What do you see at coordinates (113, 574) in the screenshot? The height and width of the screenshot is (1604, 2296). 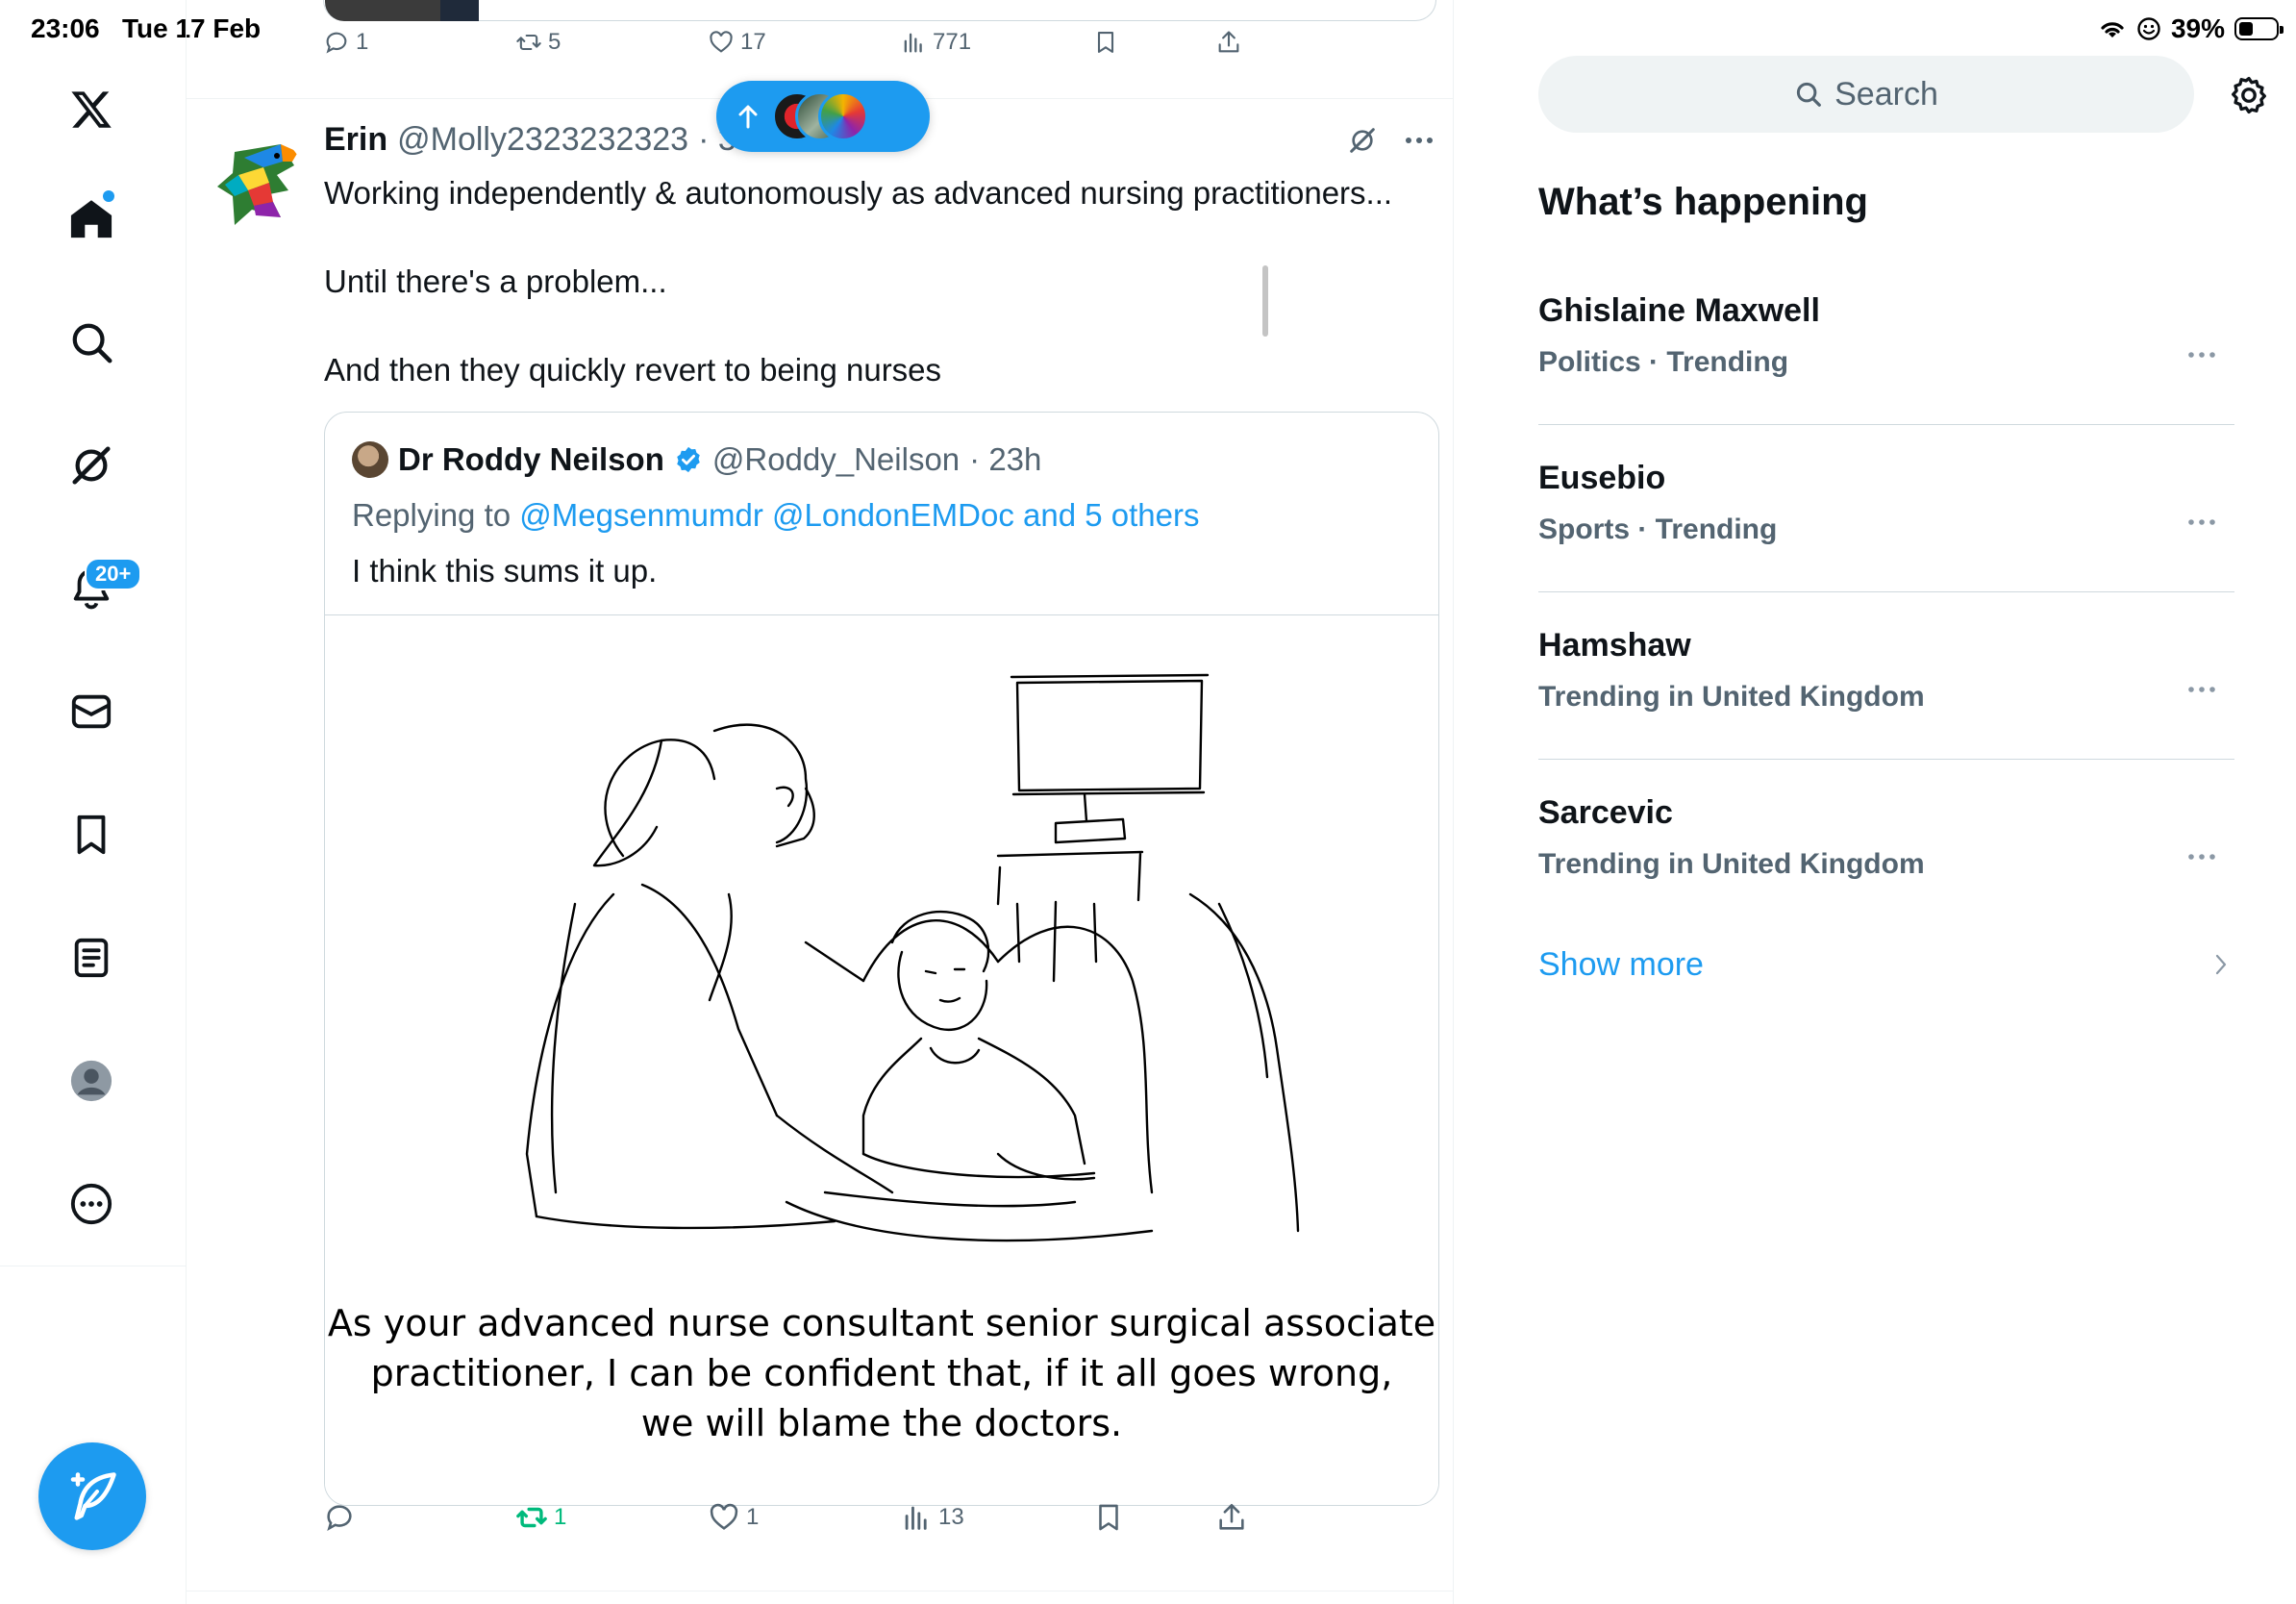 I see `notifications-badge: 20+` at bounding box center [113, 574].